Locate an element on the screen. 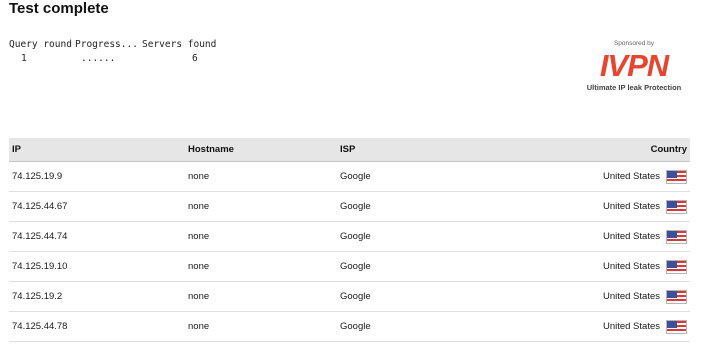 The width and height of the screenshot is (706, 356). ip-cell: 74.125.44.74 is located at coordinates (97, 236).